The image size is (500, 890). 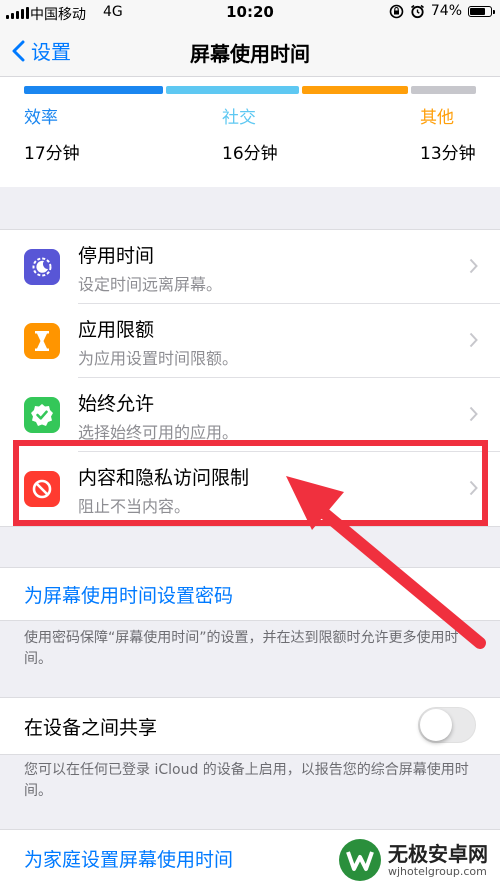 I want to click on watermark: 无极安卓网 wjhotelgroup.com, so click(x=413, y=860).